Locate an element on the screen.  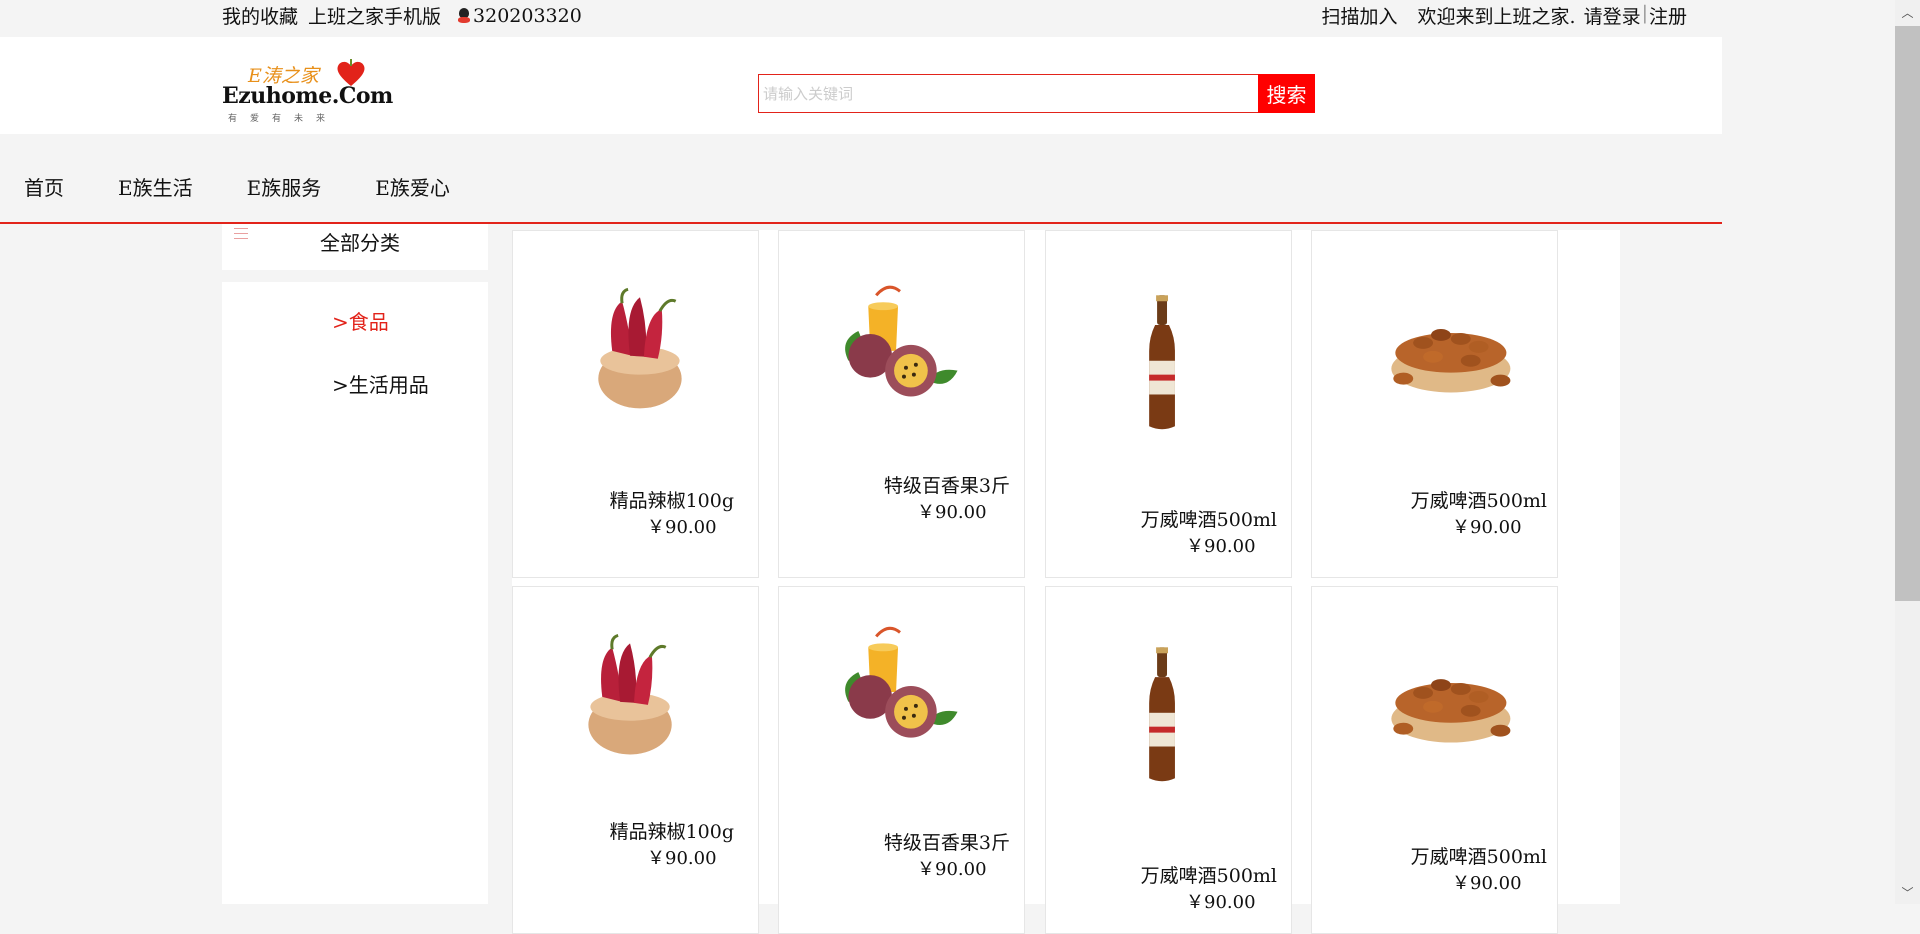
qq-number: 320203320 is located at coordinates (527, 15).